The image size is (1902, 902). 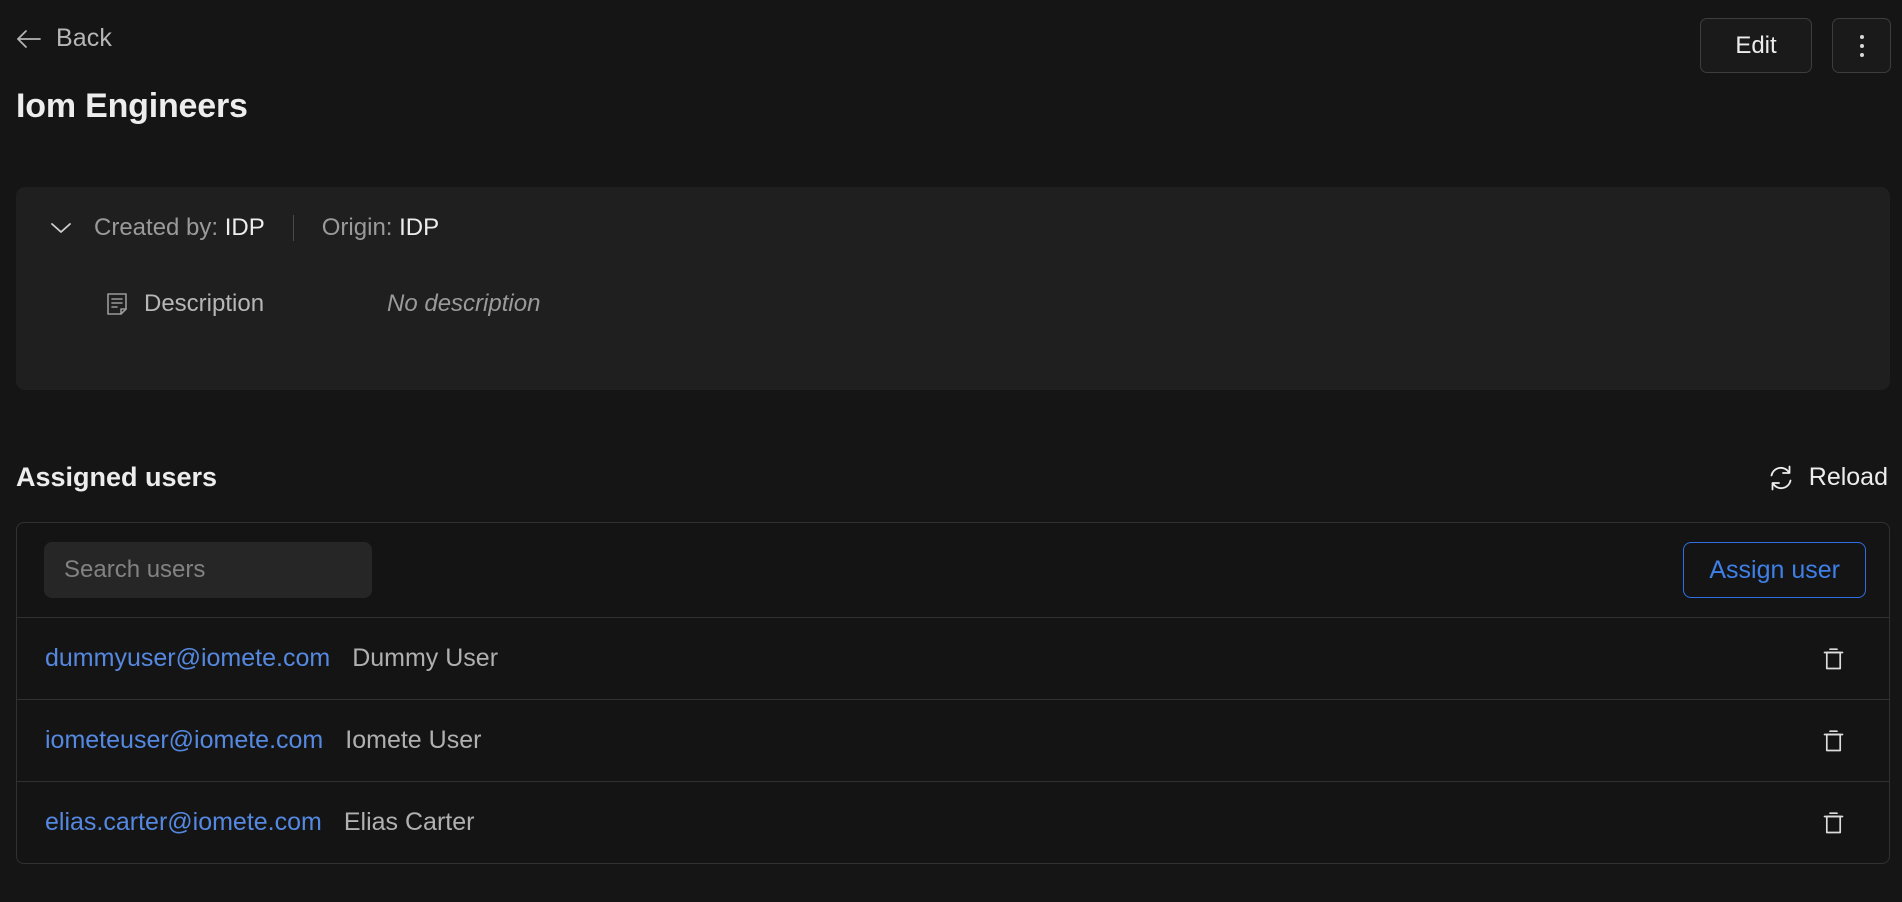 What do you see at coordinates (208, 570) in the screenshot?
I see `search-users-input` at bounding box center [208, 570].